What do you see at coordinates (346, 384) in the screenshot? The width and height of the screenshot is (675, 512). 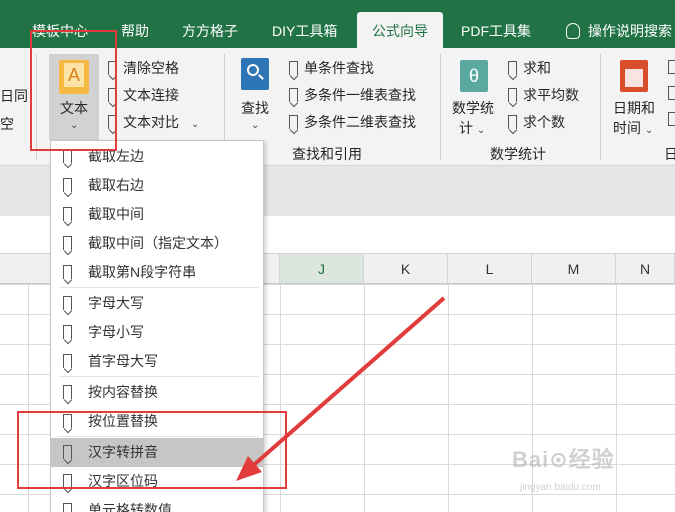 I see `arrow-shaft` at bounding box center [346, 384].